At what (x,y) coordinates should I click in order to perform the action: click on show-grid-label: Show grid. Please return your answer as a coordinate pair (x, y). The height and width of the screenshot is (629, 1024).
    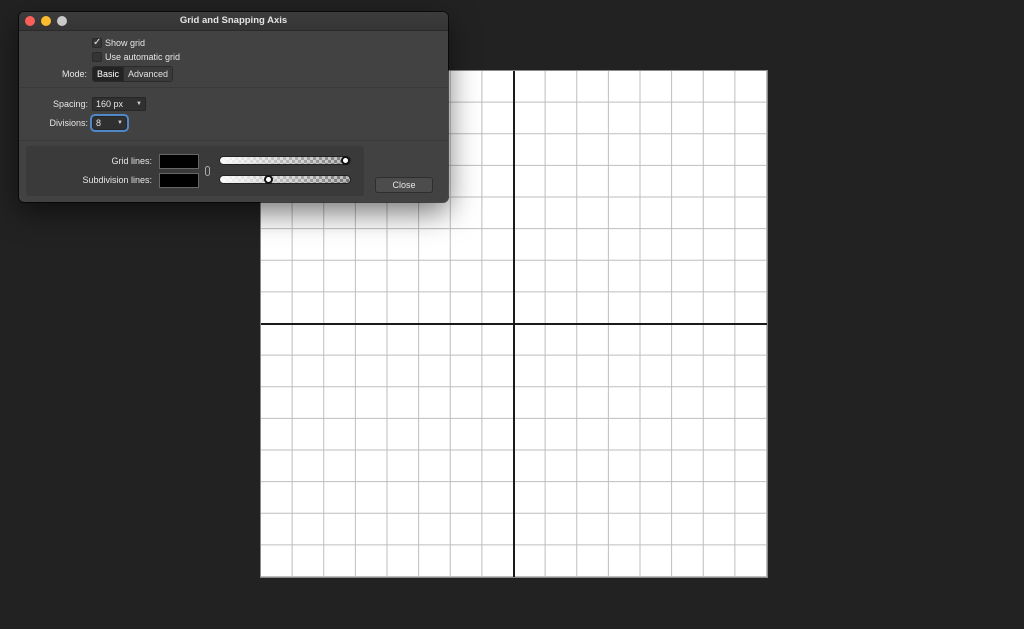
    Looking at the image, I should click on (125, 43).